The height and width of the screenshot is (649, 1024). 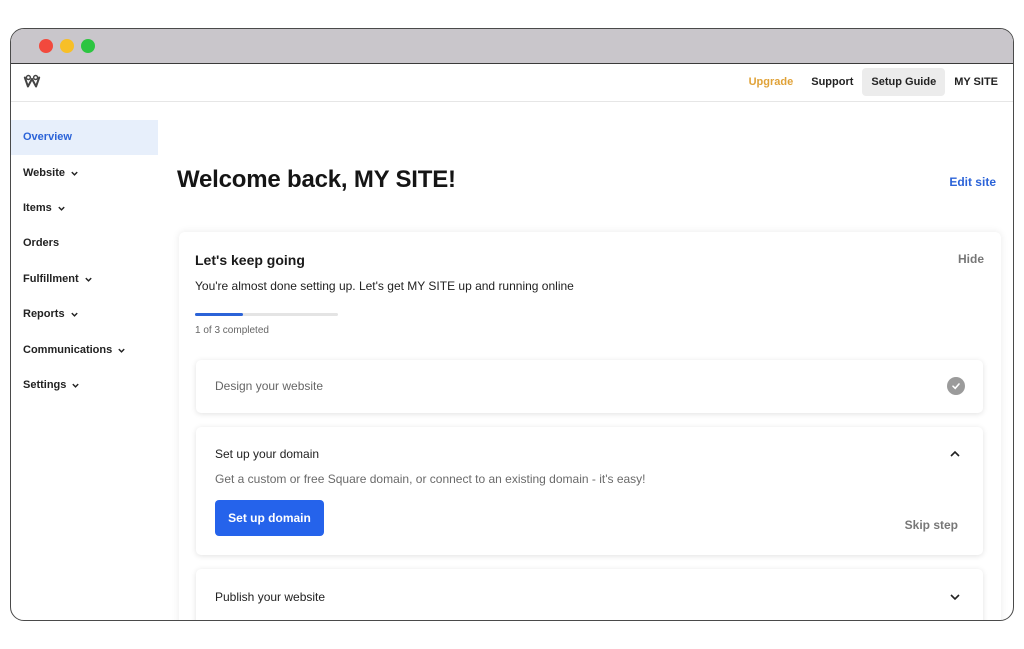 What do you see at coordinates (976, 82) in the screenshot?
I see `my-site-menu: MY SITE` at bounding box center [976, 82].